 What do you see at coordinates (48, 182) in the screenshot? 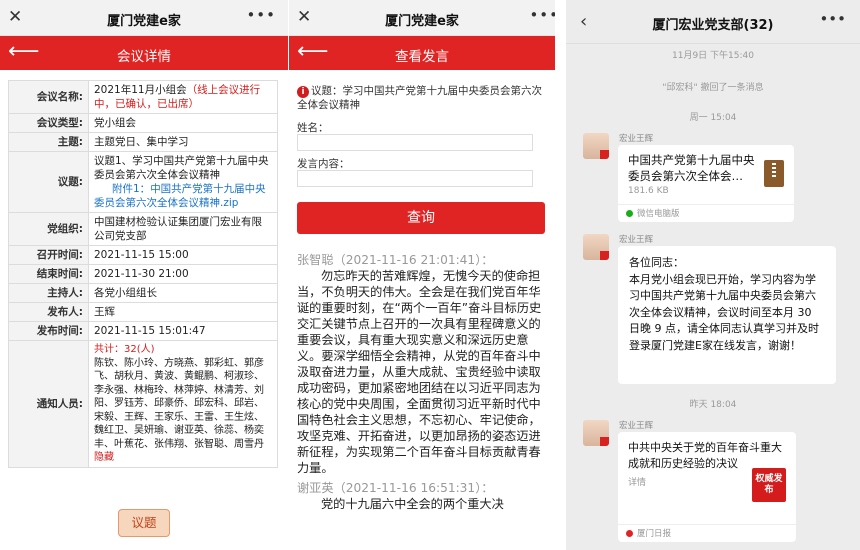
I see `row-label: 议题:` at bounding box center [48, 182].